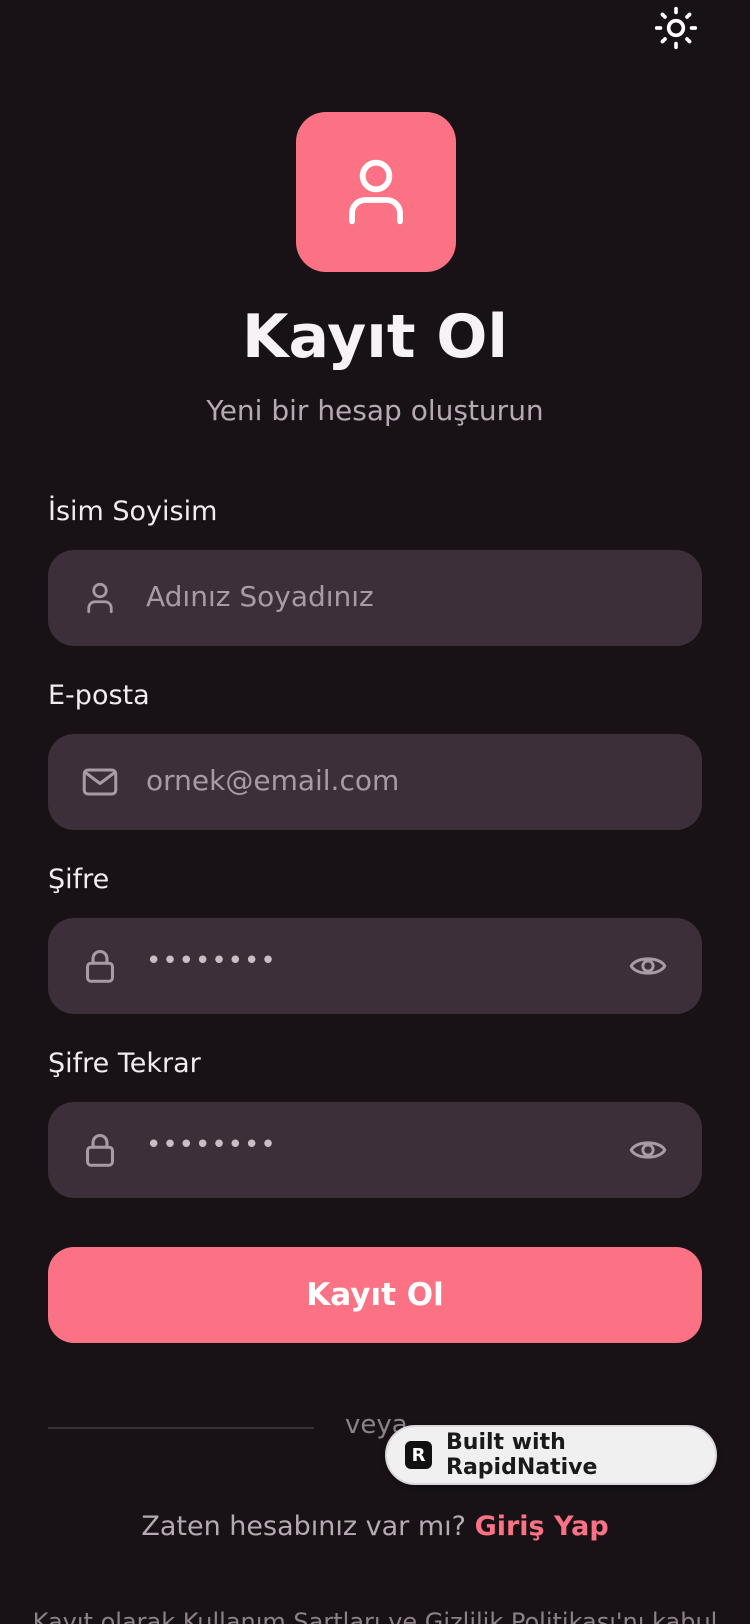 The height and width of the screenshot is (1624, 750). Describe the element at coordinates (375, 598) in the screenshot. I see `name-field: Adınız Soyadınız` at that location.